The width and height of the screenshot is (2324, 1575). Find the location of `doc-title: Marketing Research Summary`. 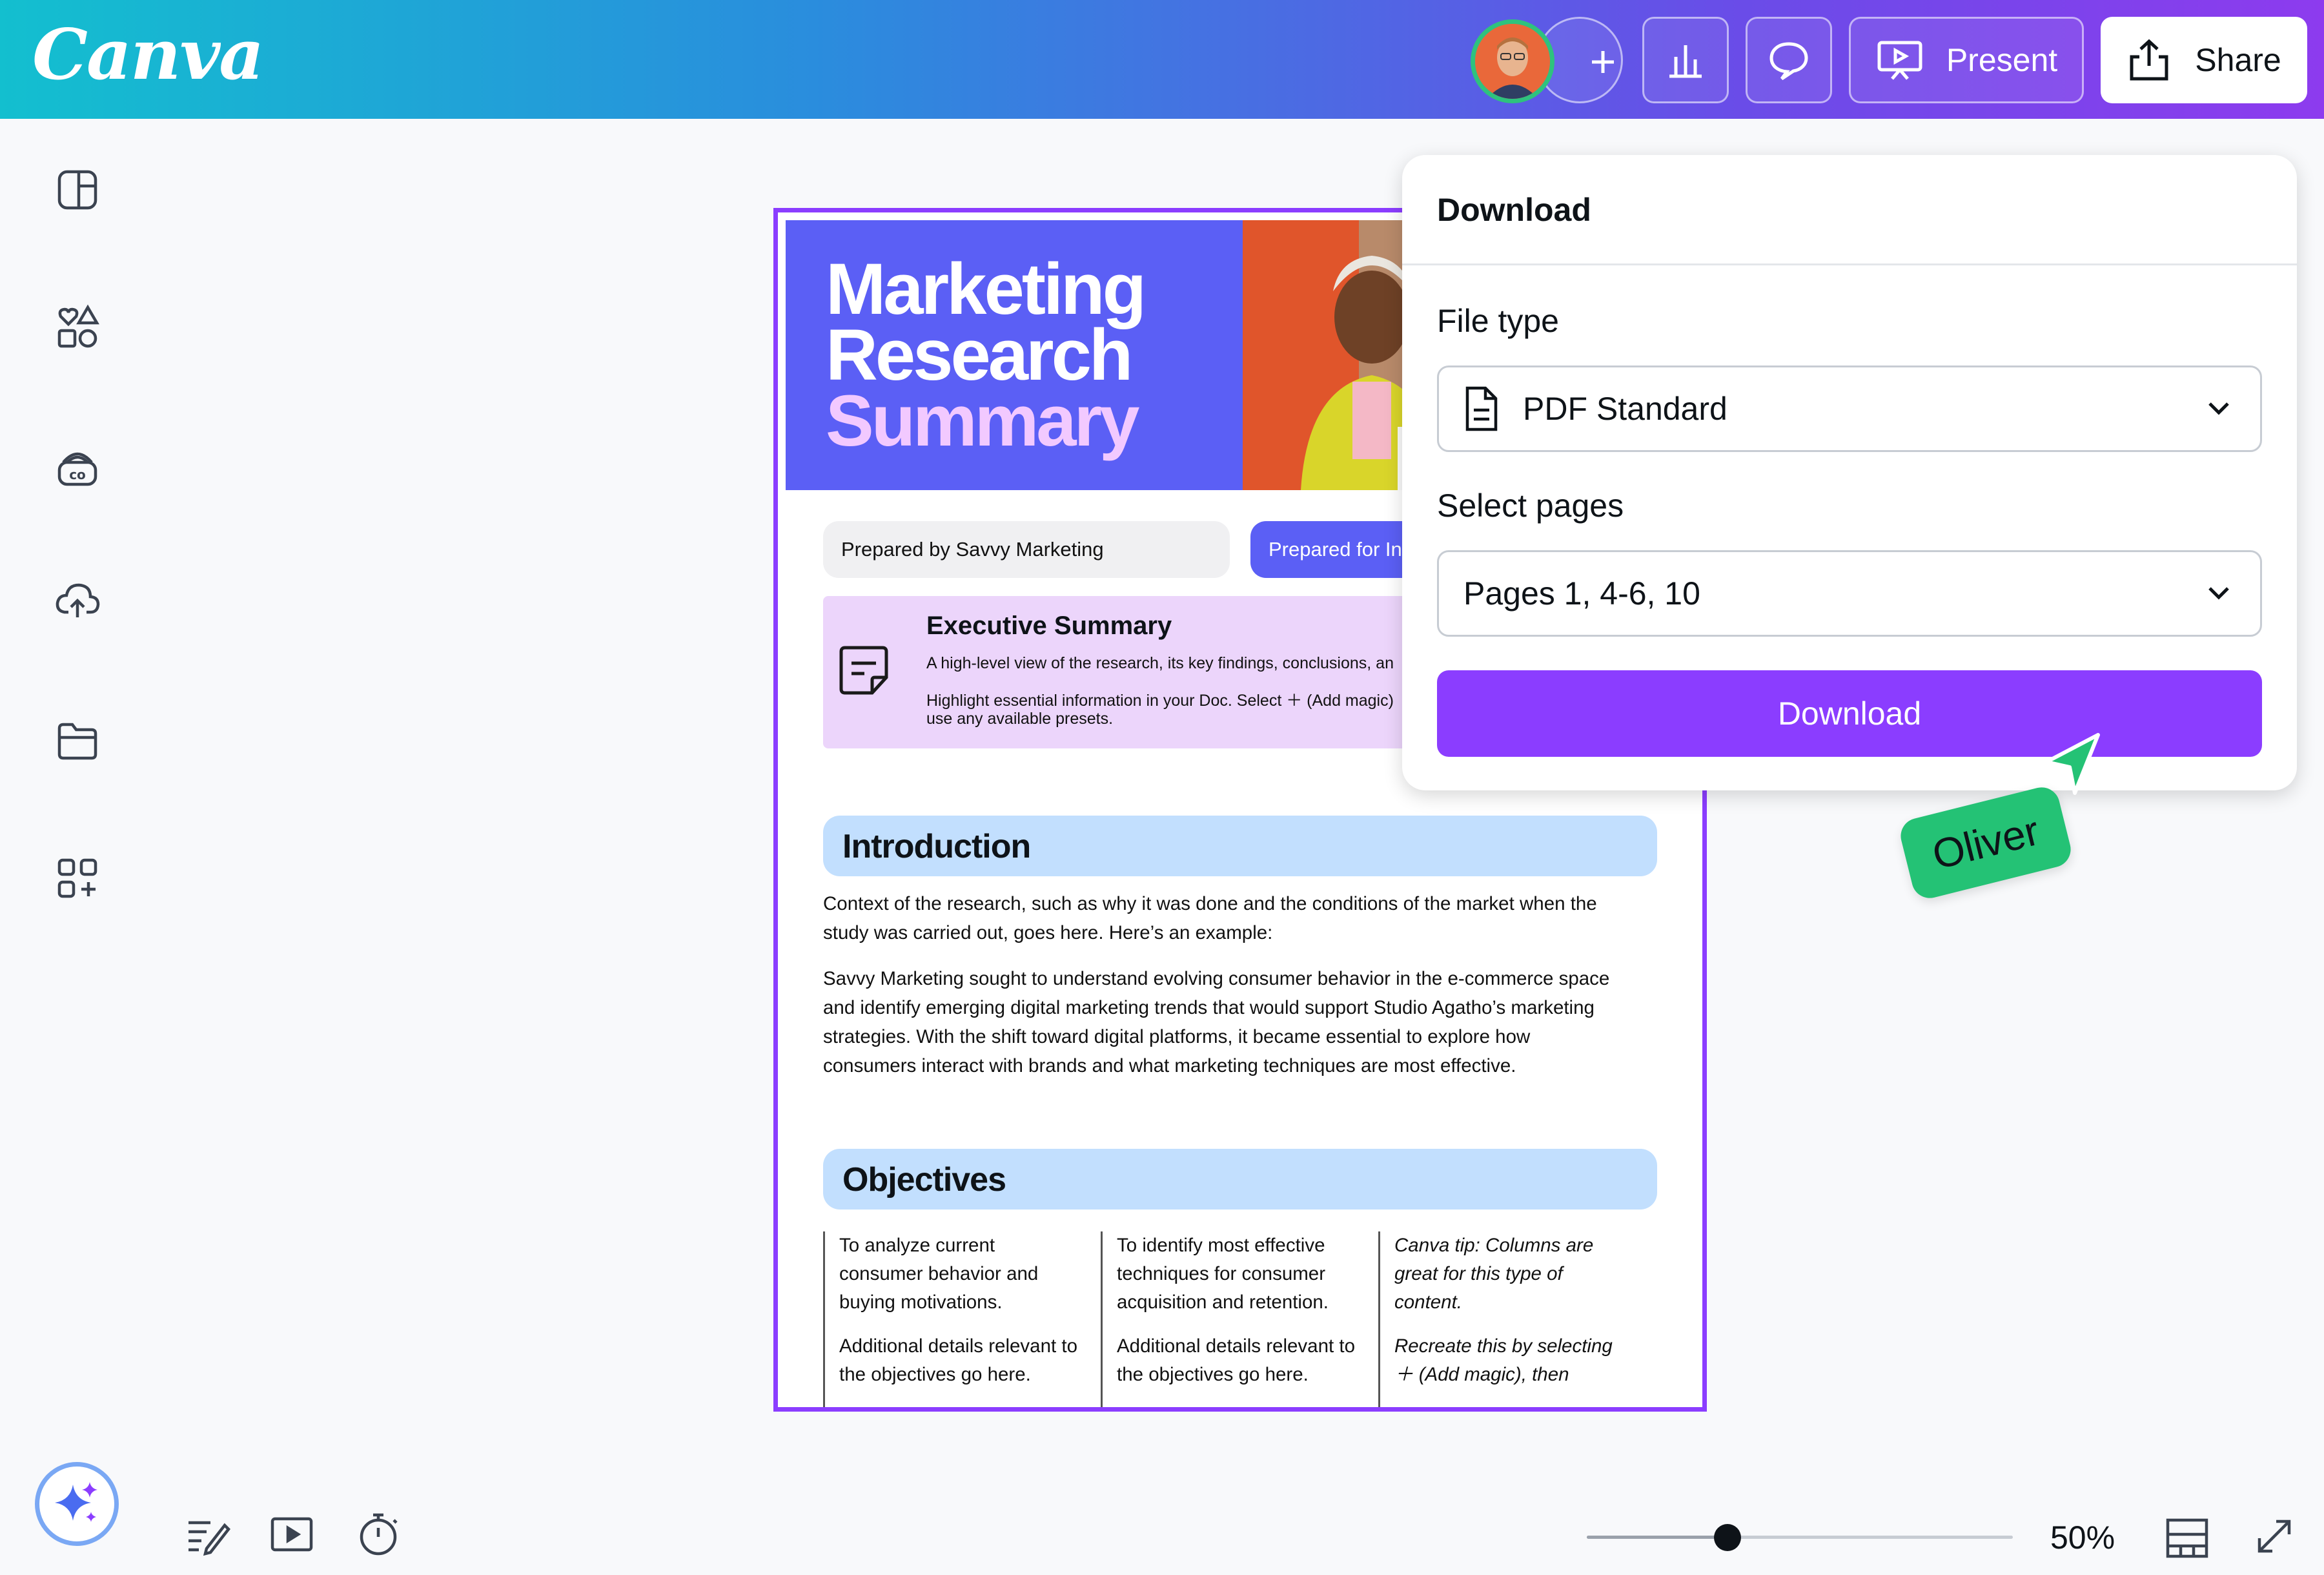

doc-title: Marketing Research Summary is located at coordinates (986, 355).